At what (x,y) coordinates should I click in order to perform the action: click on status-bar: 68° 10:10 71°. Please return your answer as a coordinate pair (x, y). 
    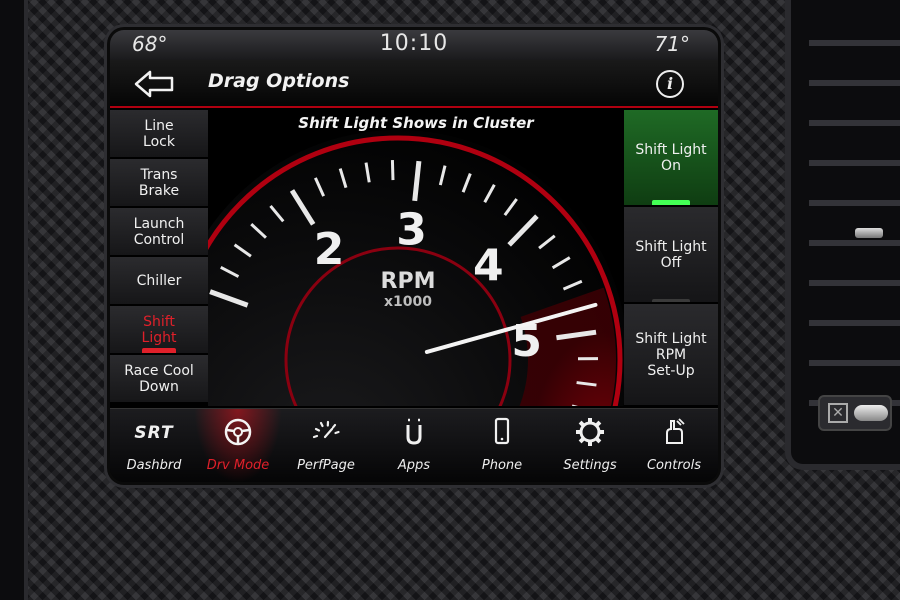
    Looking at the image, I should click on (414, 45).